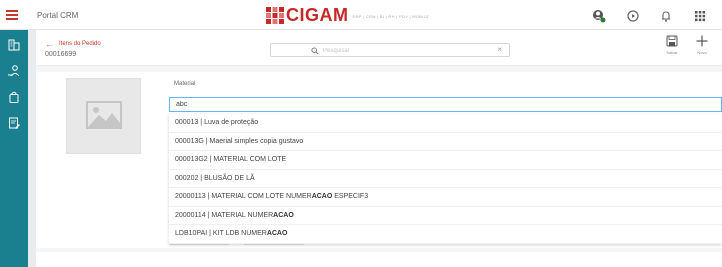  Describe the element at coordinates (702, 41) in the screenshot. I see `plus-icon` at that location.